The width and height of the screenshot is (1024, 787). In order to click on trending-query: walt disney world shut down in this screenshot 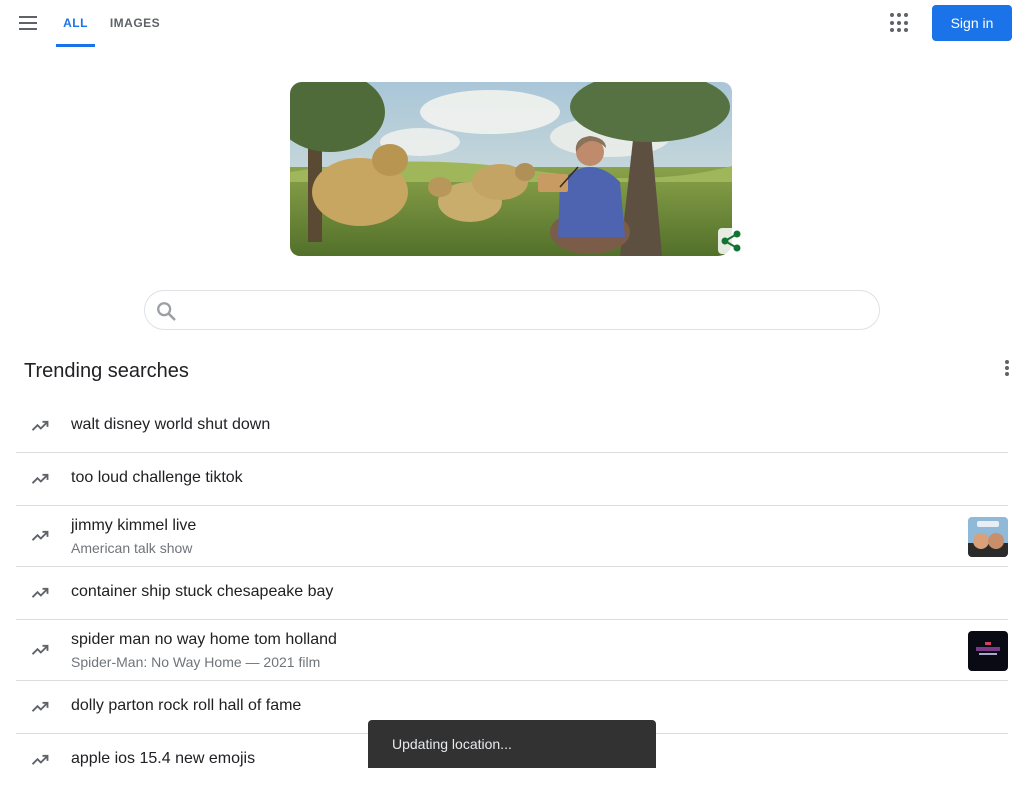, I will do `click(171, 424)`.